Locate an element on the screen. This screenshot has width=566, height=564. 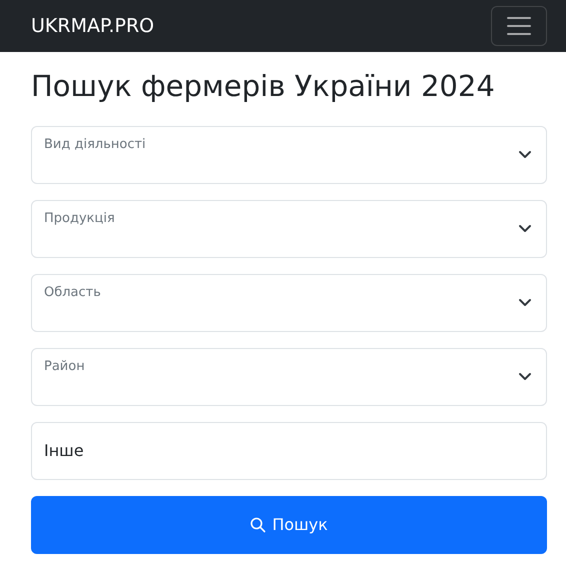
select-field: Район is located at coordinates (289, 377).